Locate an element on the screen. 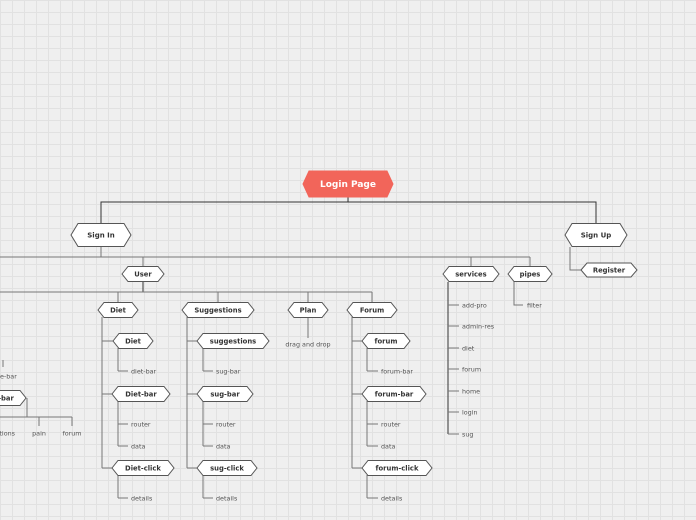 The height and width of the screenshot is (520, 696). node-forum-bar-label: forum-bar is located at coordinates (394, 394).